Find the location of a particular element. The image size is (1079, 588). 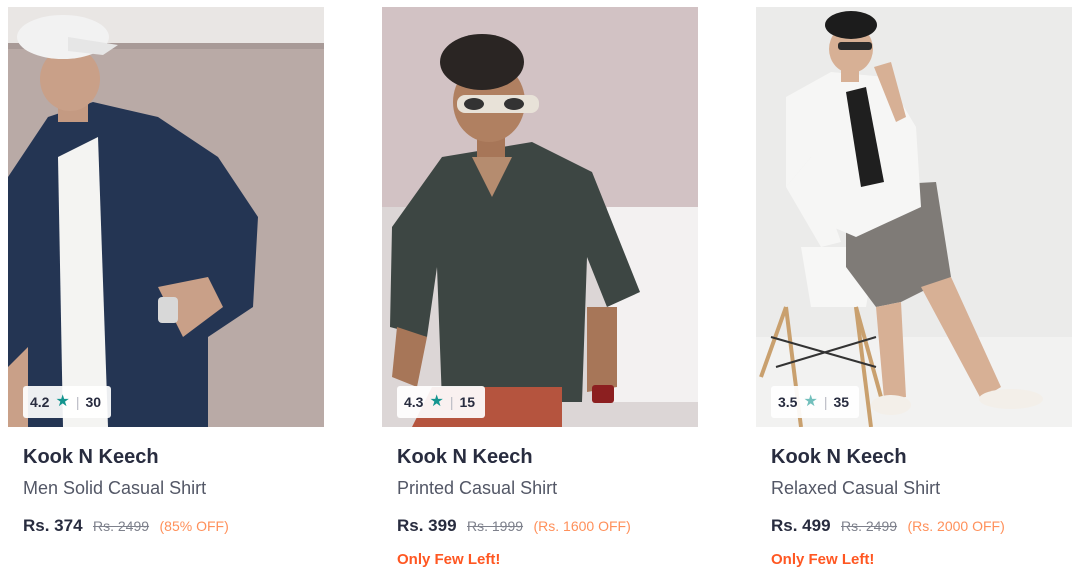

rating-badge: 3.5 ★ | 35 is located at coordinates (815, 402).